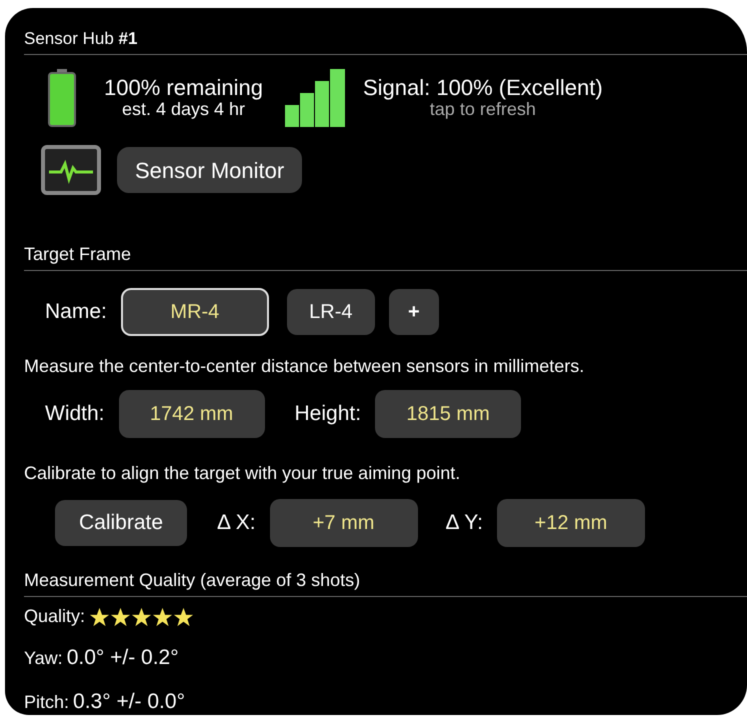  What do you see at coordinates (464, 523) in the screenshot?
I see `delta-y-label: Δ Y:` at bounding box center [464, 523].